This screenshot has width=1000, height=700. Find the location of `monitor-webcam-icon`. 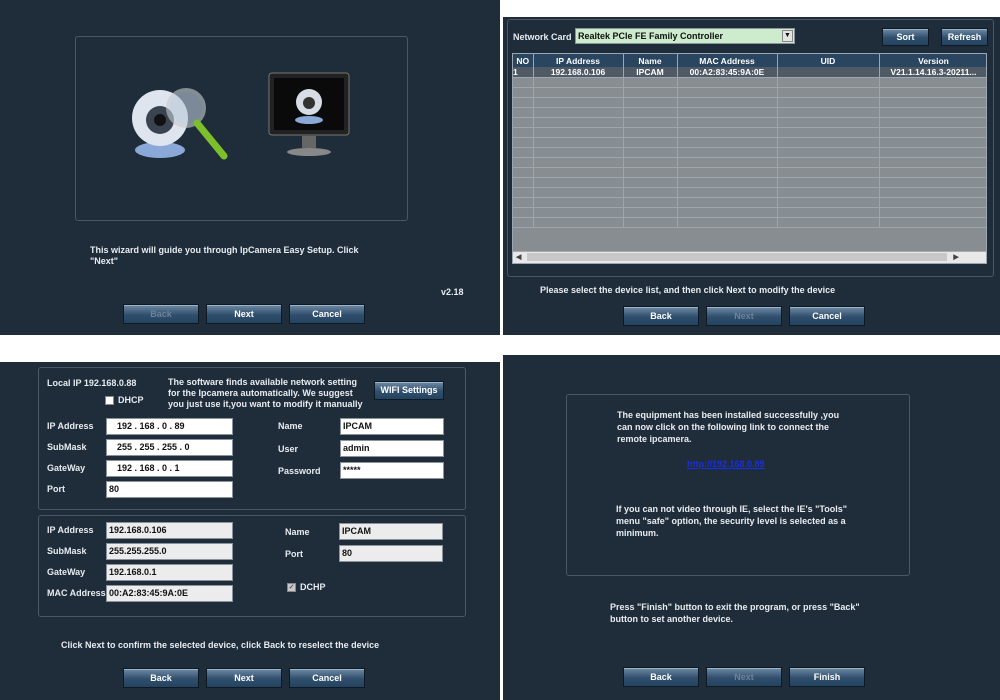

monitor-webcam-icon is located at coordinates (309, 115).